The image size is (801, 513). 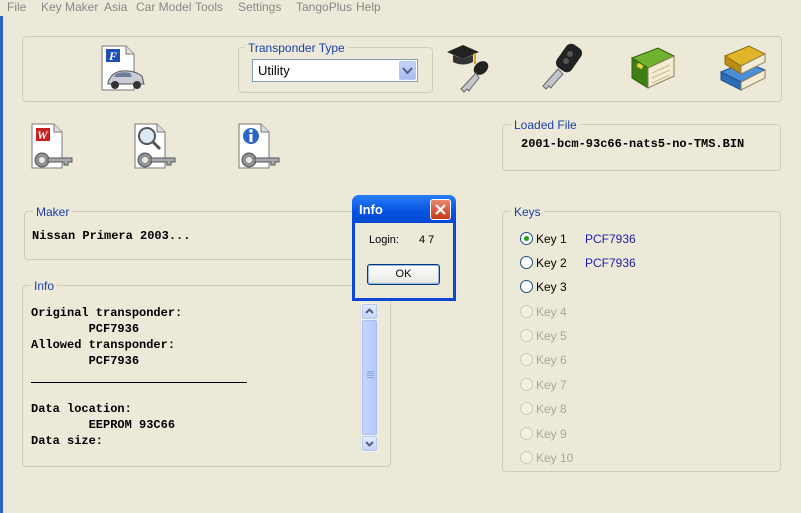 What do you see at coordinates (53, 212) in the screenshot?
I see `maker-label: Maker` at bounding box center [53, 212].